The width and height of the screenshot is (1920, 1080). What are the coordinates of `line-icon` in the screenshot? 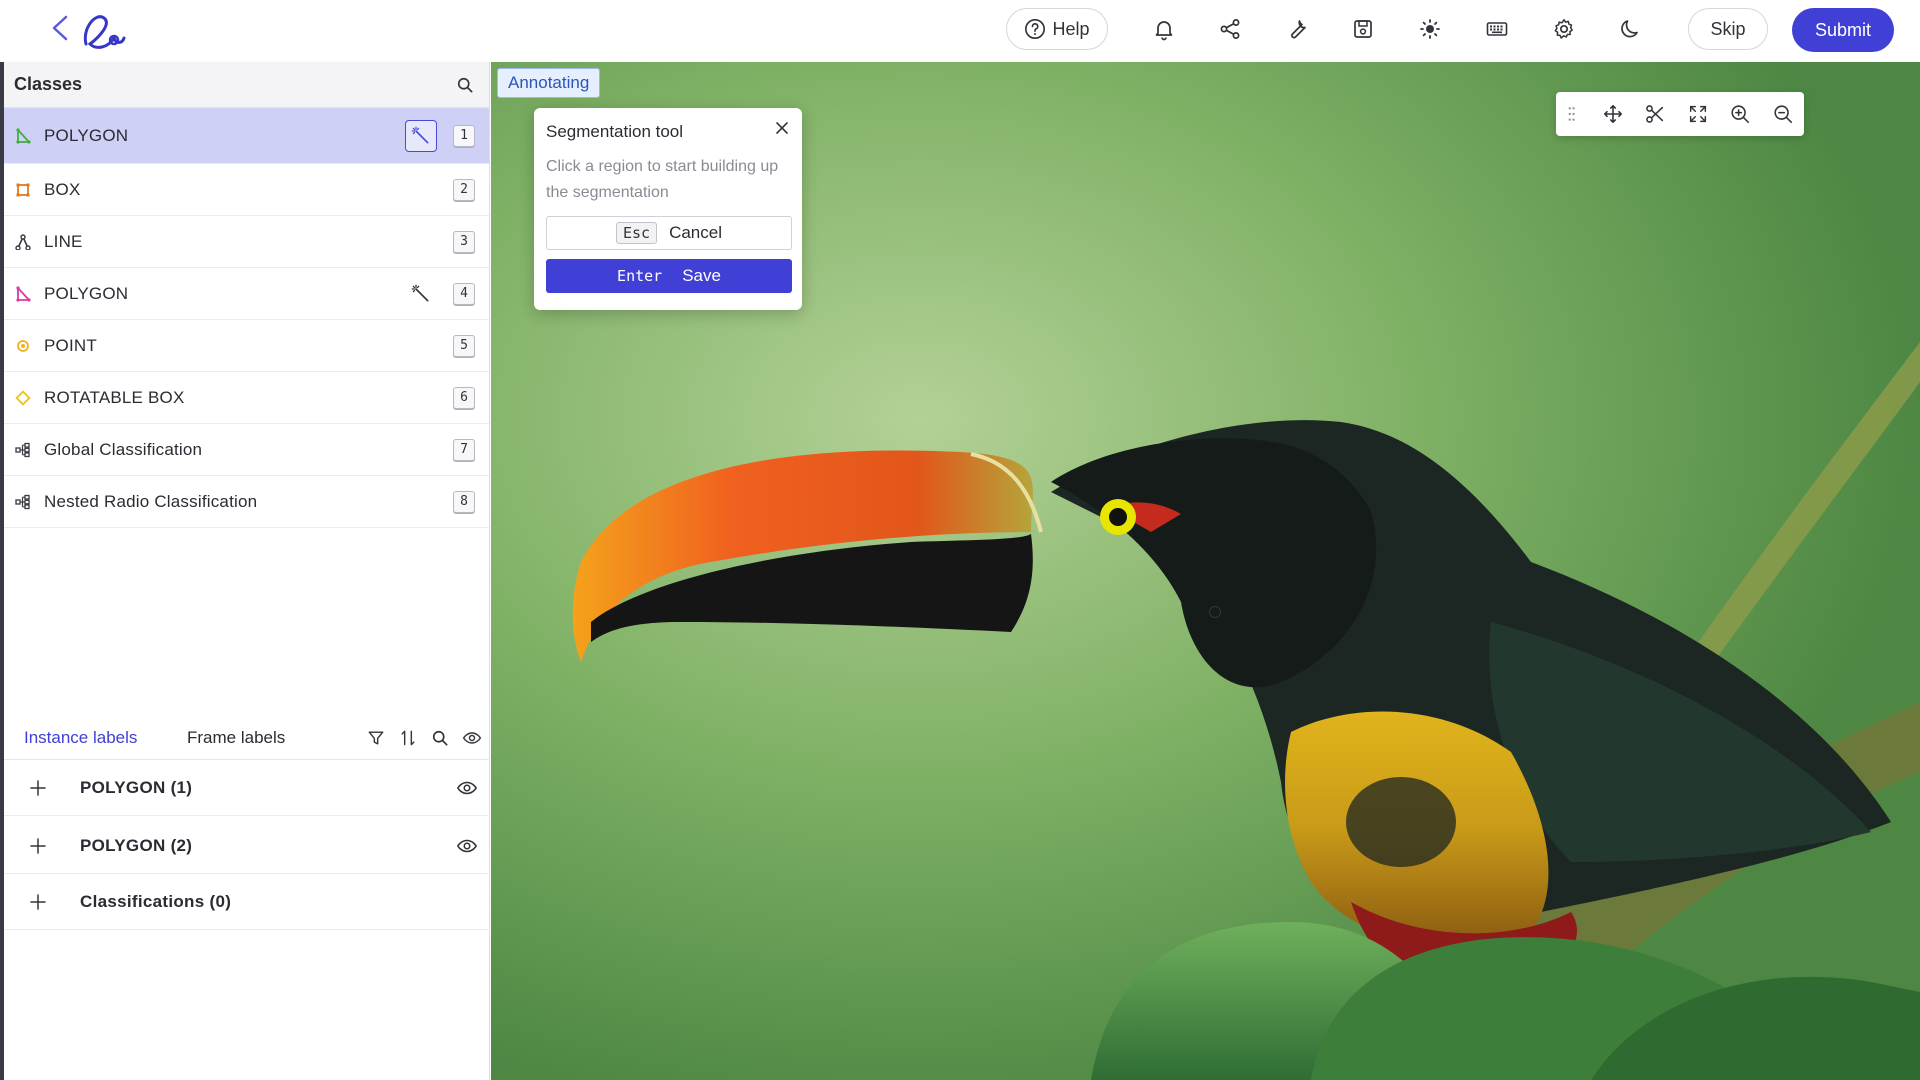 It's located at (23, 242).